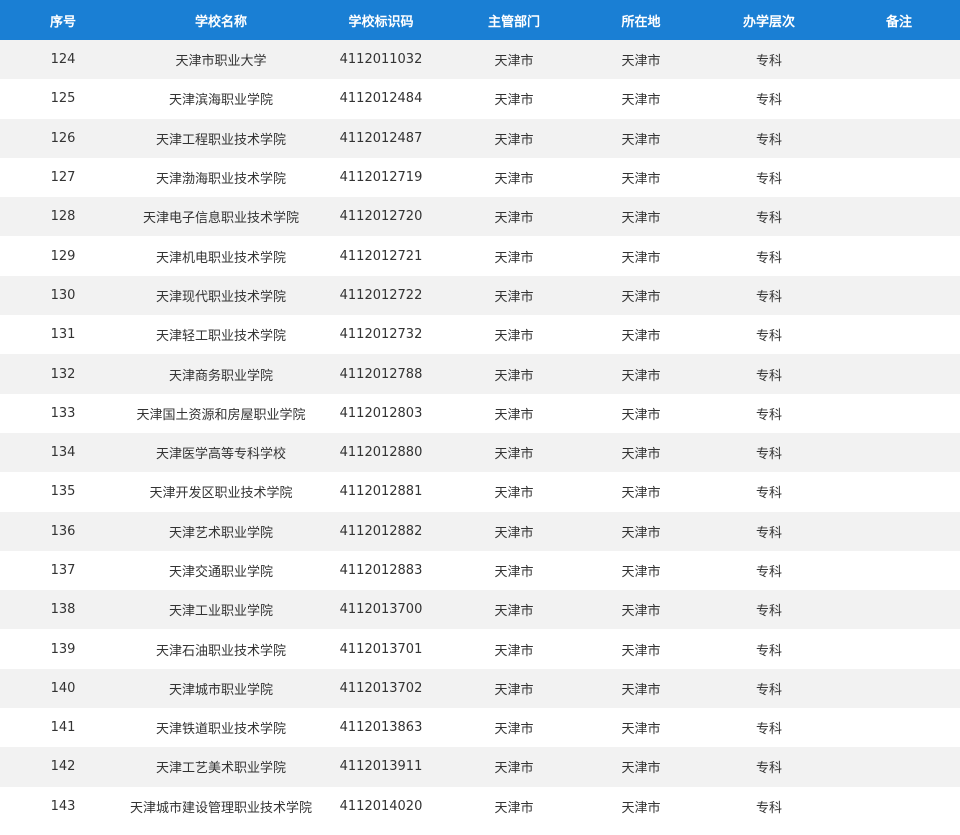  I want to click on cell-school-name: 天津艺术职业学院, so click(220, 533).